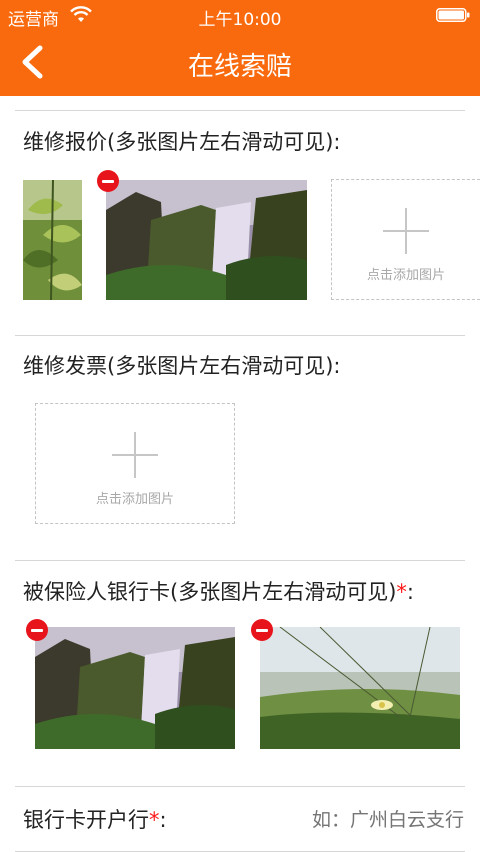 This screenshot has height=852, width=480. Describe the element at coordinates (453, 15) in the screenshot. I see `battery-icon` at that location.